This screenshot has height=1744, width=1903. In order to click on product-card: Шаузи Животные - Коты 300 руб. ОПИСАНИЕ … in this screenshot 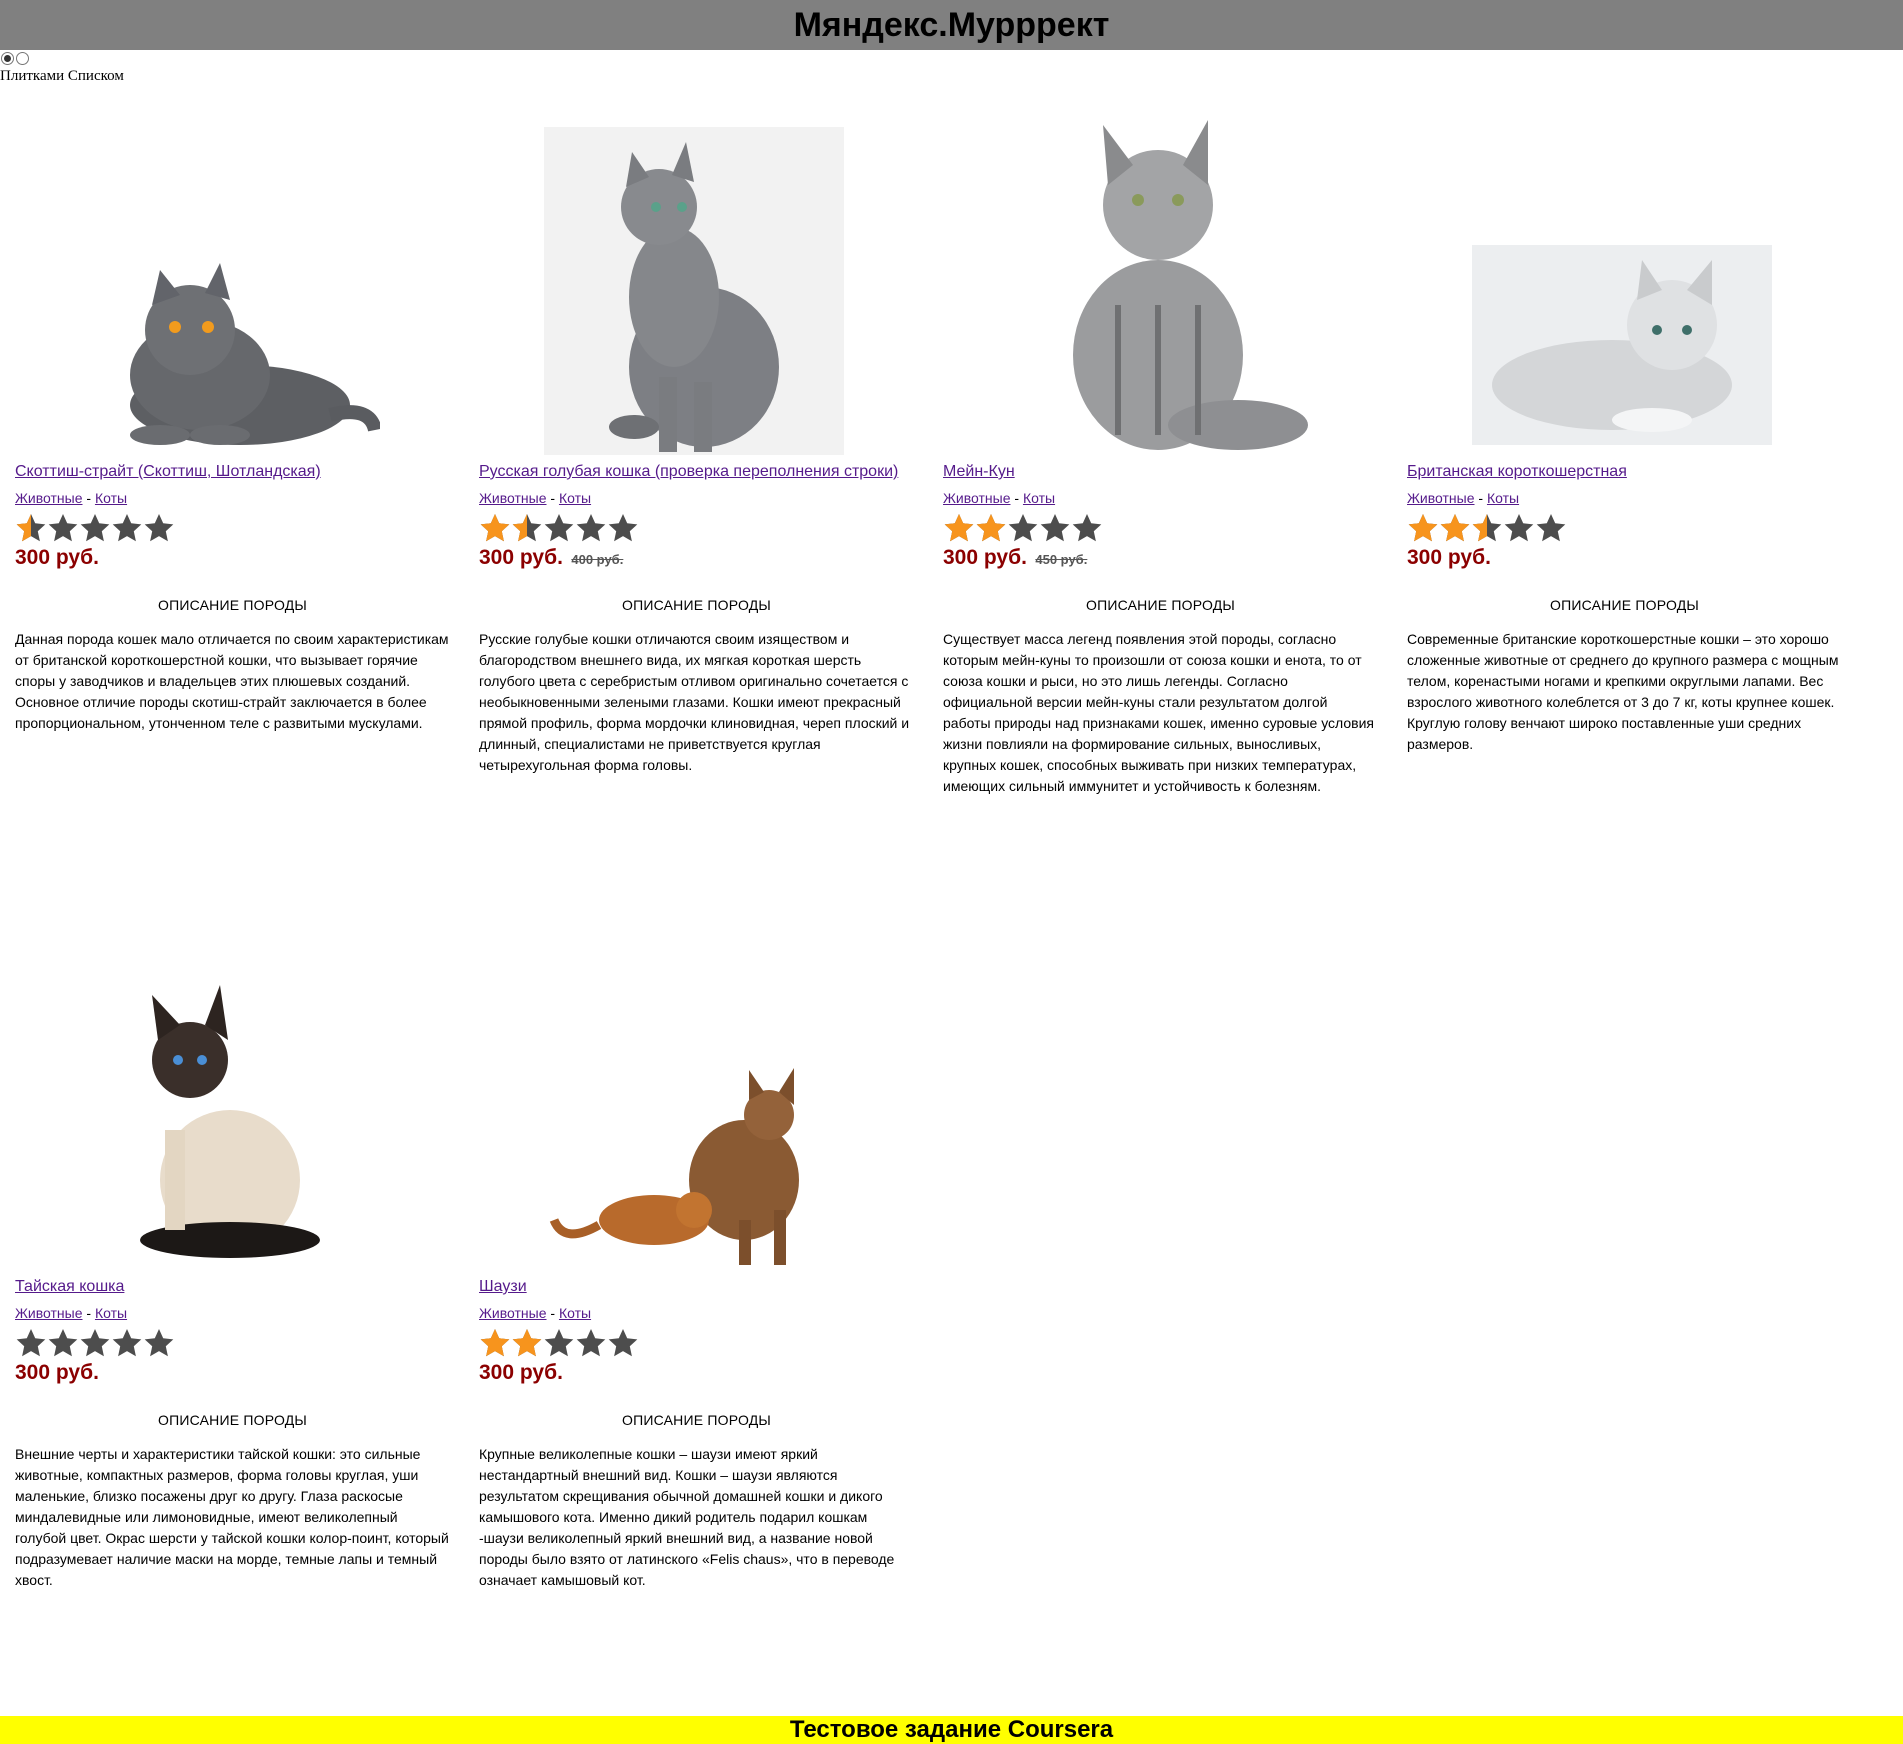, I will do `click(696, 1255)`.